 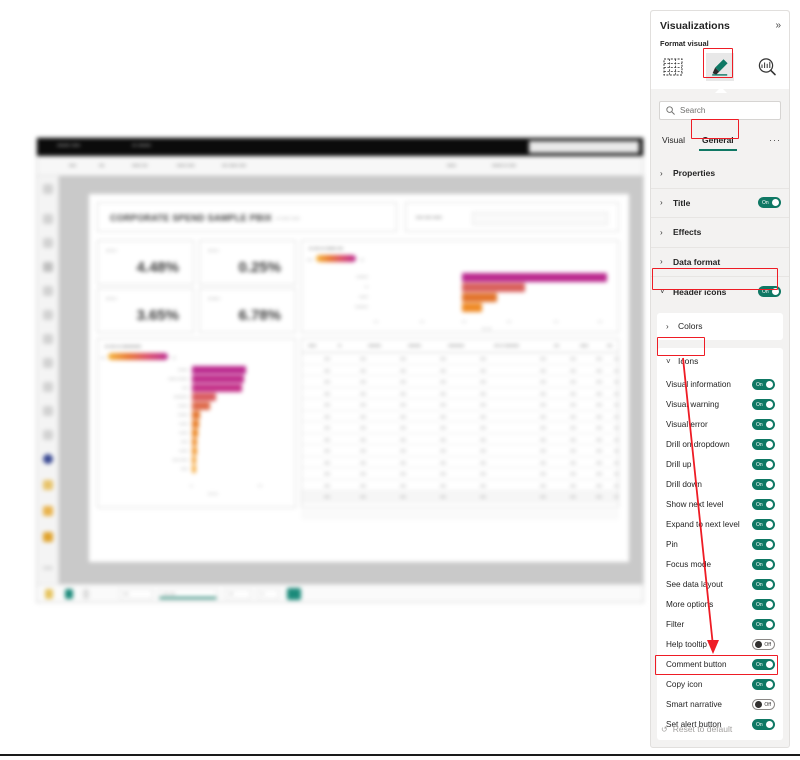 I want to click on option-label: Drill down, so click(x=684, y=484).